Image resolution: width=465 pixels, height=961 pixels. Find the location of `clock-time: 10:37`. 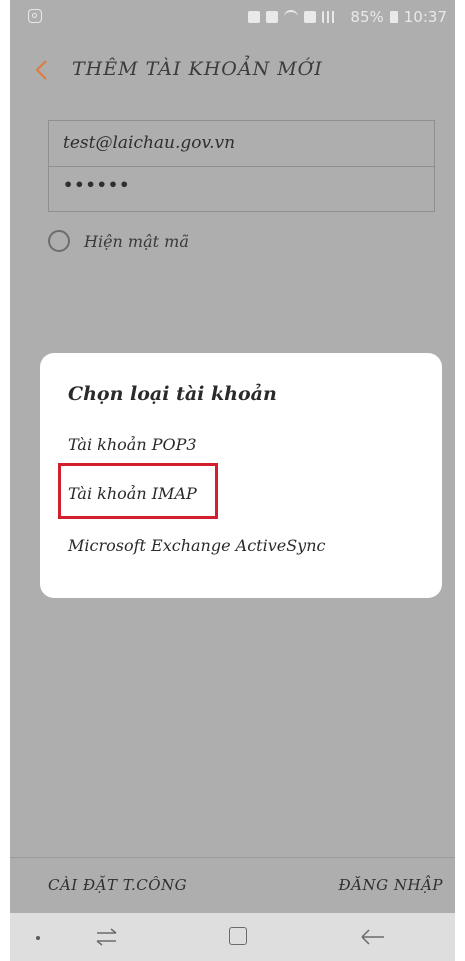

clock-time: 10:37 is located at coordinates (425, 17).